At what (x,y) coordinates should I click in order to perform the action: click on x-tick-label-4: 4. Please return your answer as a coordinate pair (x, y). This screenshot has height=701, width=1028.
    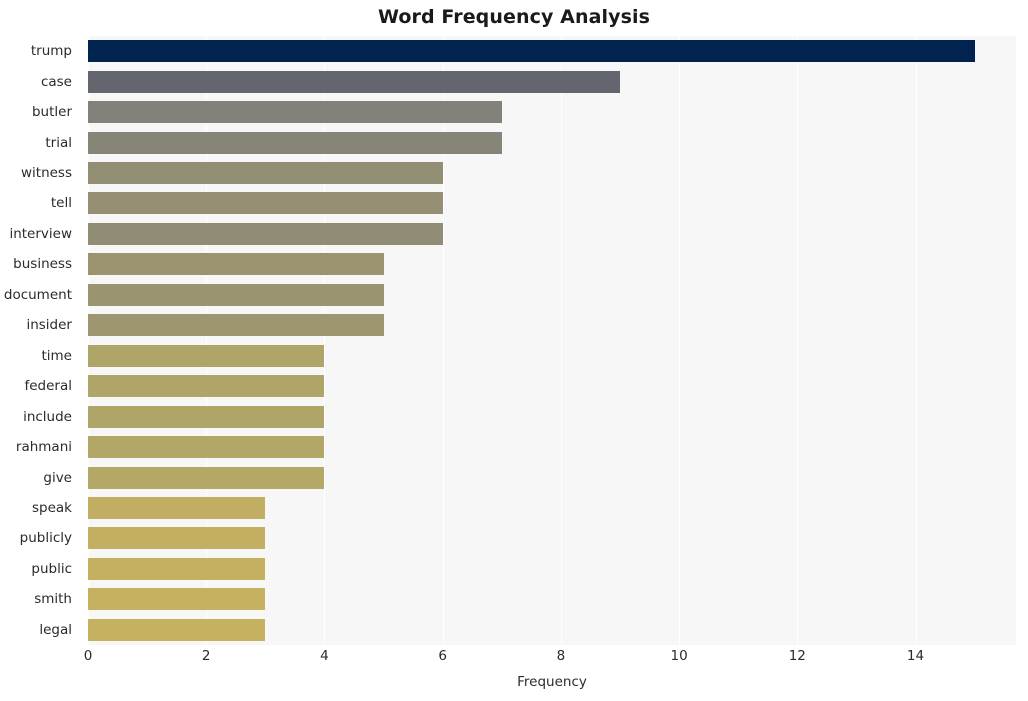
    Looking at the image, I should click on (324, 656).